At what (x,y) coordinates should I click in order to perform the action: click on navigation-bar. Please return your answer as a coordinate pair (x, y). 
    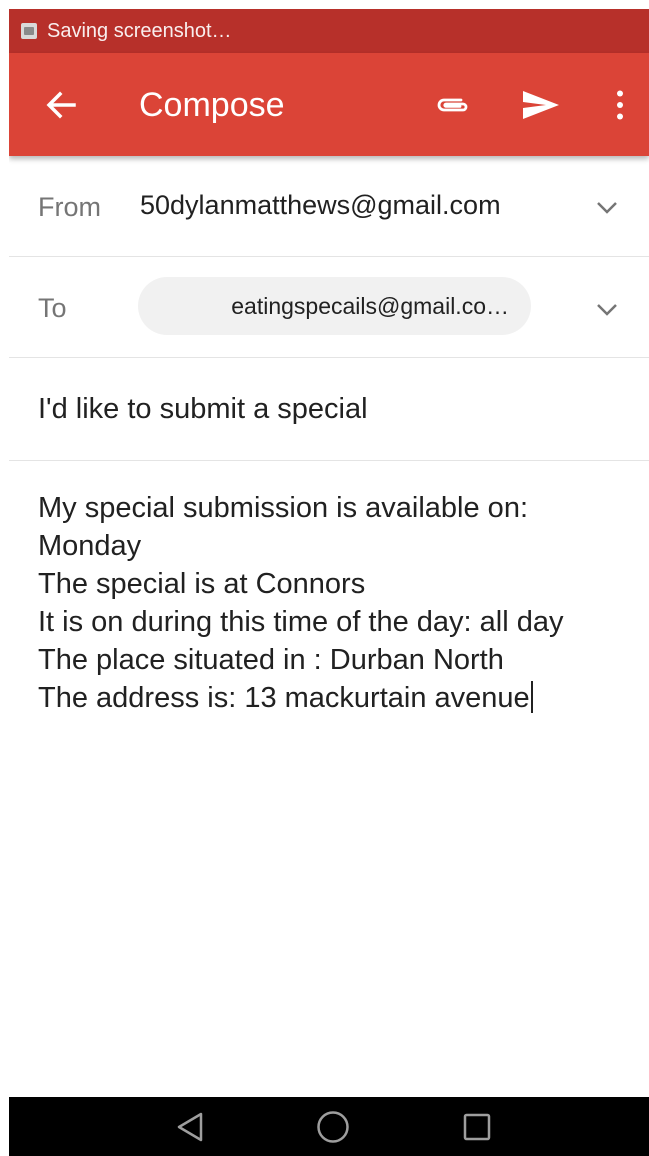
    Looking at the image, I should click on (329, 1126).